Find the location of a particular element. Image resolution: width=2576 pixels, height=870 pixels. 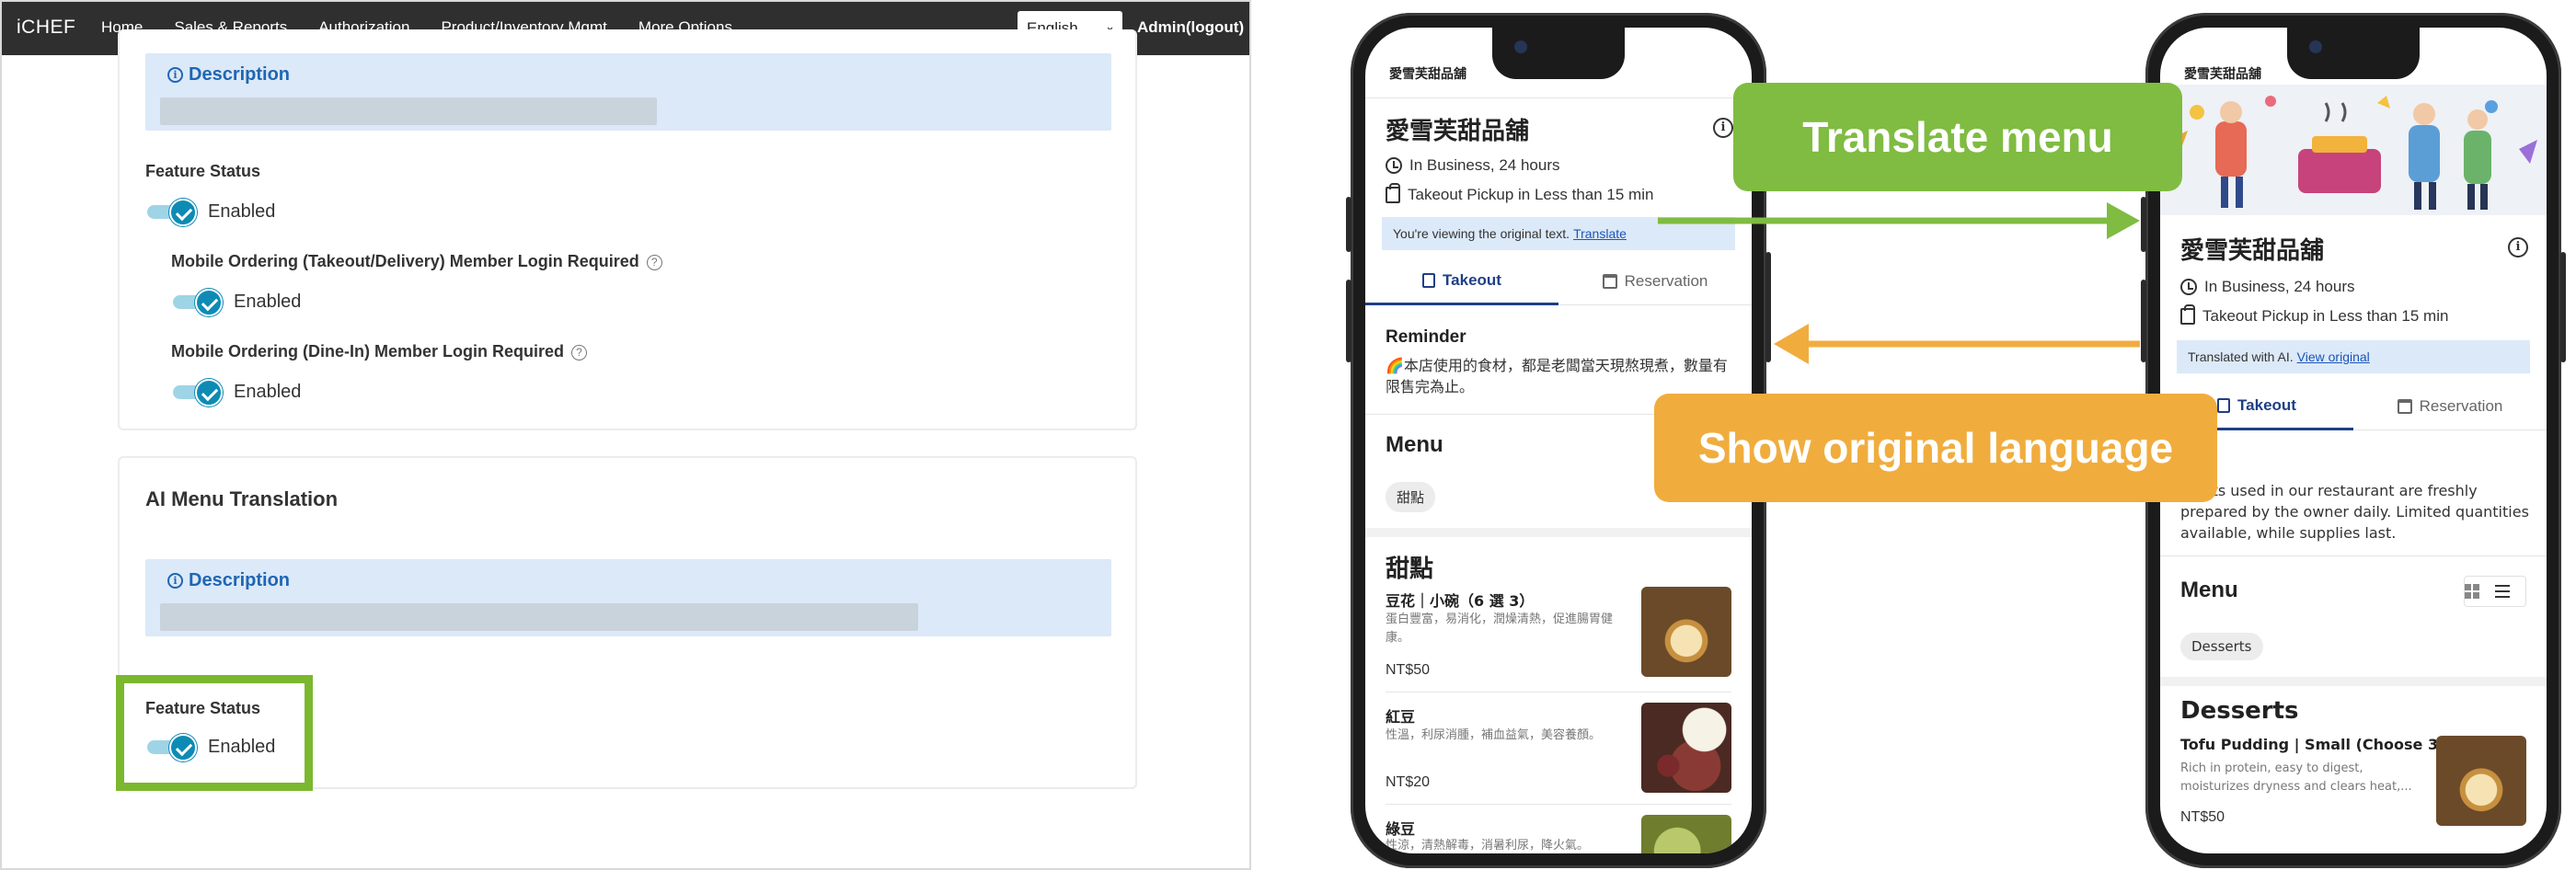

view-original-link: View original is located at coordinates (2333, 356).